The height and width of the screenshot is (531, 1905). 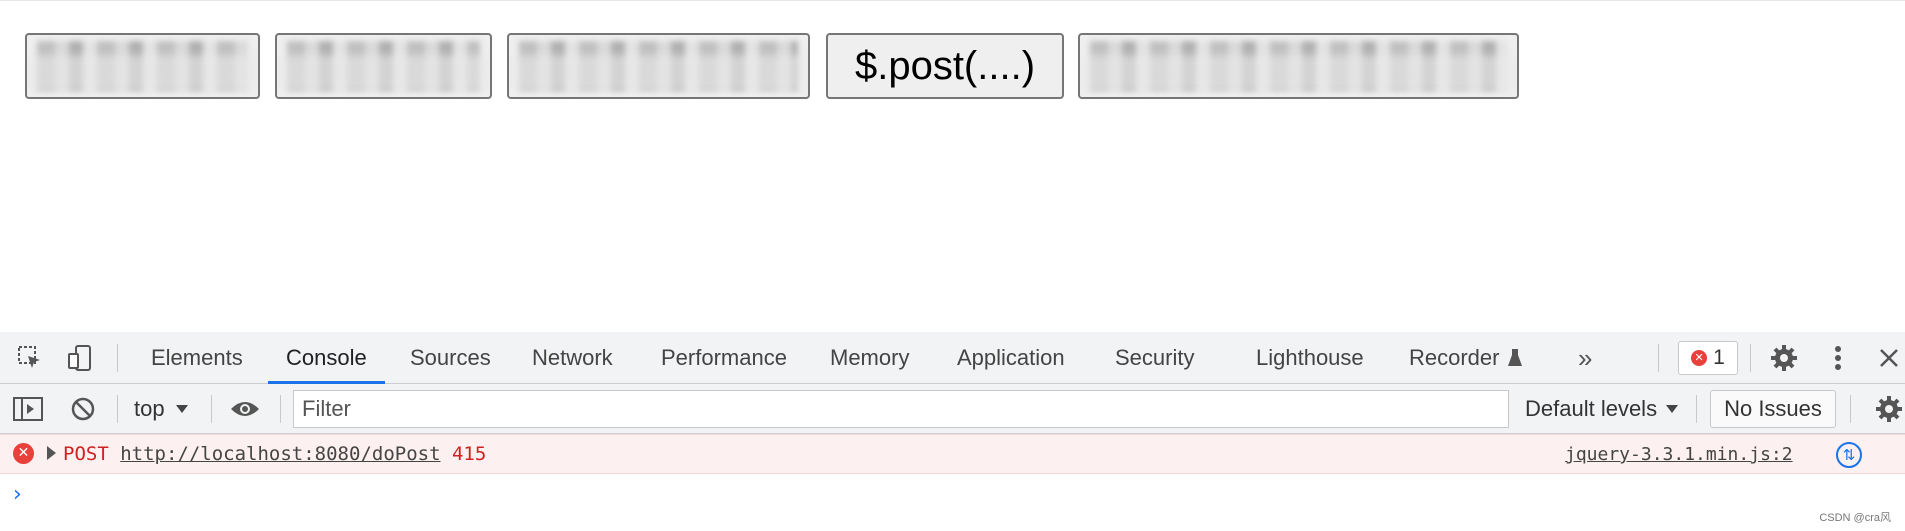 I want to click on error-message-text: POST http://localhost:8080/doPost 415, so click(x=274, y=454).